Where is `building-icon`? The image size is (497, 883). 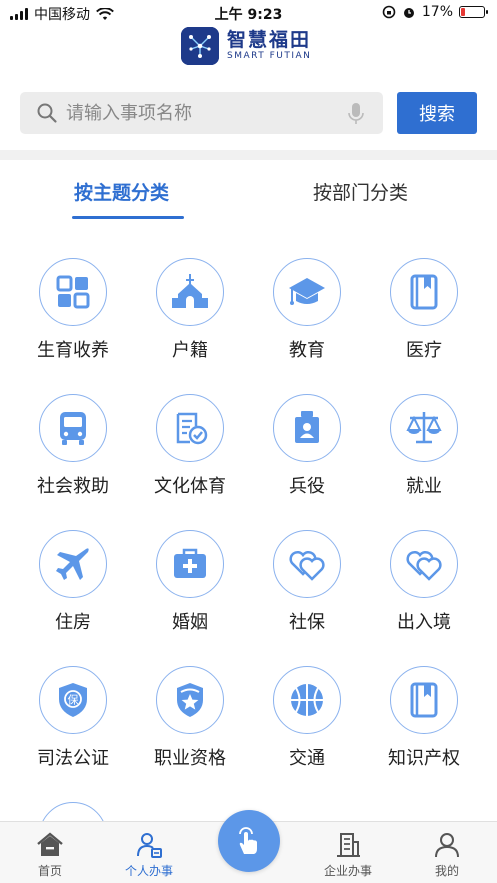 building-icon is located at coordinates (348, 845).